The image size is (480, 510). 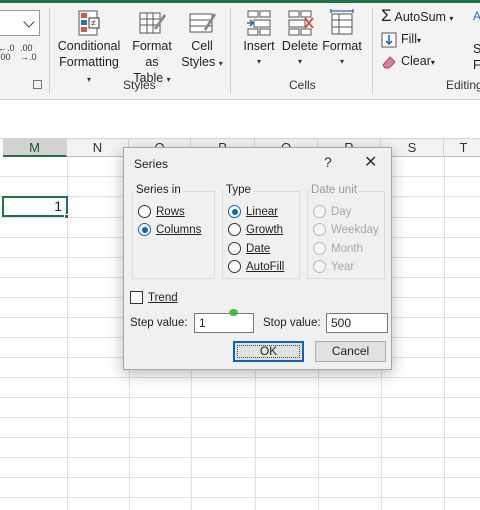 I want to click on cell-styles-label-2: Styles, so click(x=198, y=62).